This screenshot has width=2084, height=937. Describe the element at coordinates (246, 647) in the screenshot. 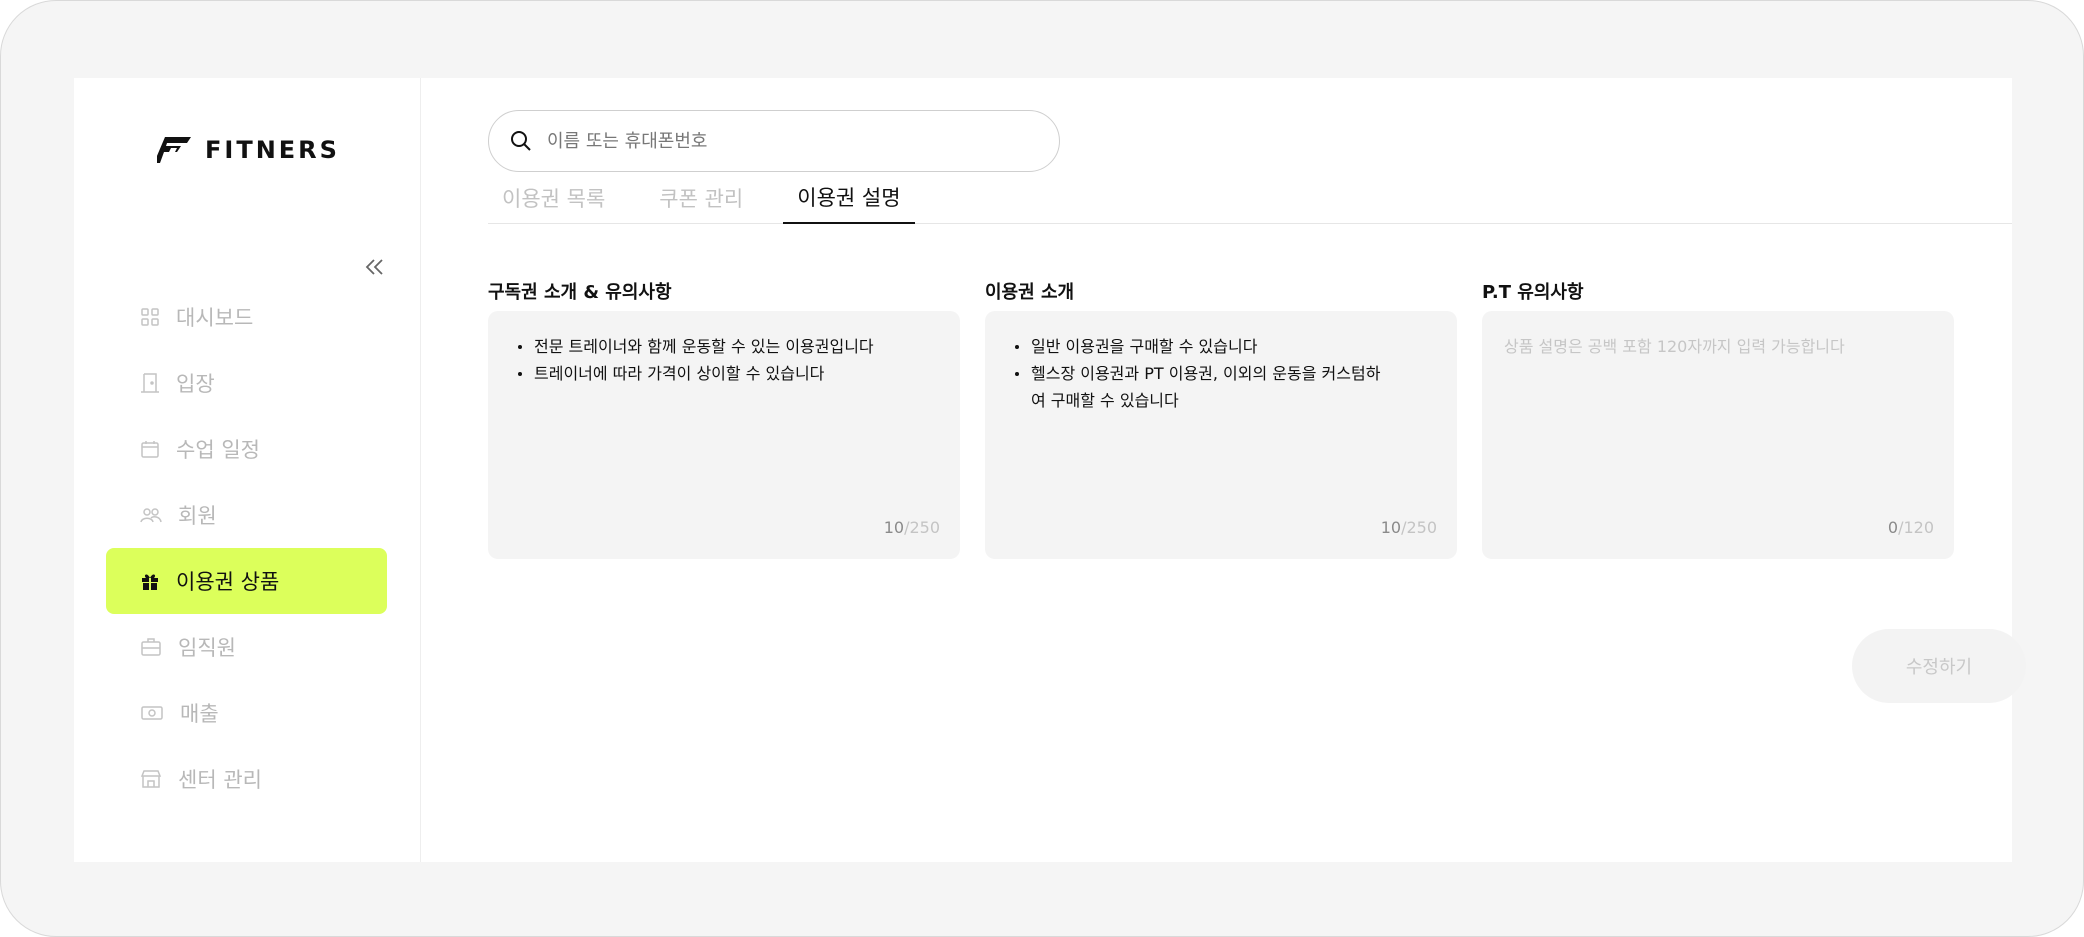

I see `sidebar-item-staff: 임직원` at that location.